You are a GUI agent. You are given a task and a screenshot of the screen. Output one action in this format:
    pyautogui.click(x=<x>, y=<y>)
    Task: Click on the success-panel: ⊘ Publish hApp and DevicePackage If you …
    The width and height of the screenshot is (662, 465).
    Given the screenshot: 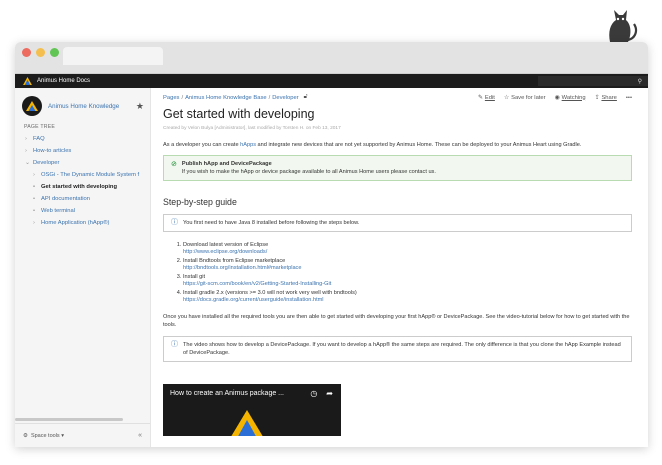 What is the action you would take?
    pyautogui.click(x=397, y=168)
    